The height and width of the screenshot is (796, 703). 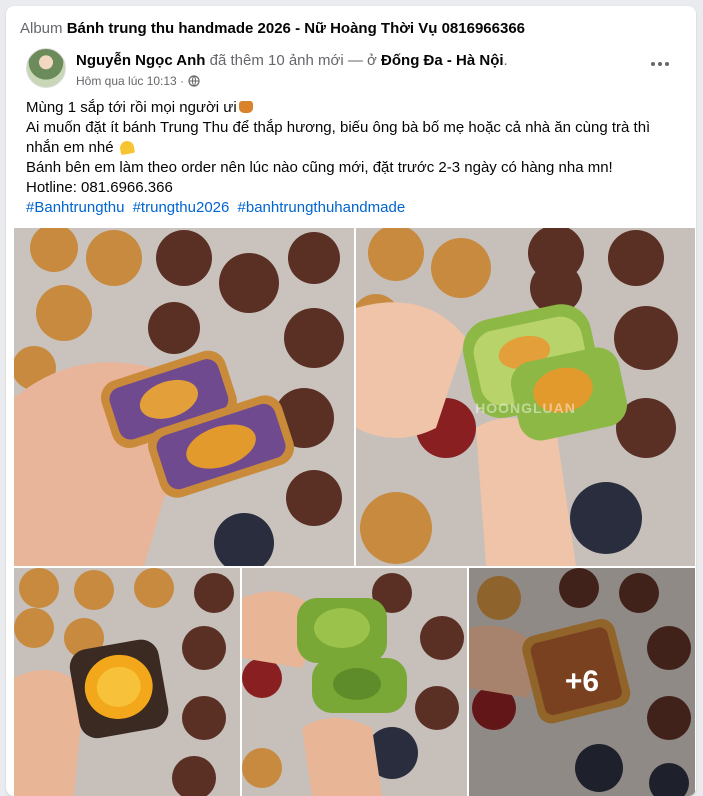 What do you see at coordinates (130, 81) in the screenshot?
I see `post-timestamp-link: Hôm qua lúc 10:13 ·` at bounding box center [130, 81].